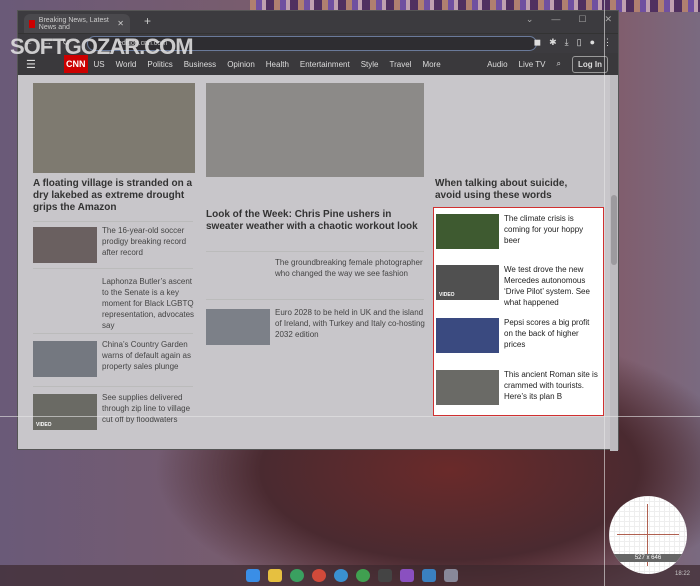  Describe the element at coordinates (532, 64) in the screenshot. I see `nav-live-tv: Live TV` at that location.